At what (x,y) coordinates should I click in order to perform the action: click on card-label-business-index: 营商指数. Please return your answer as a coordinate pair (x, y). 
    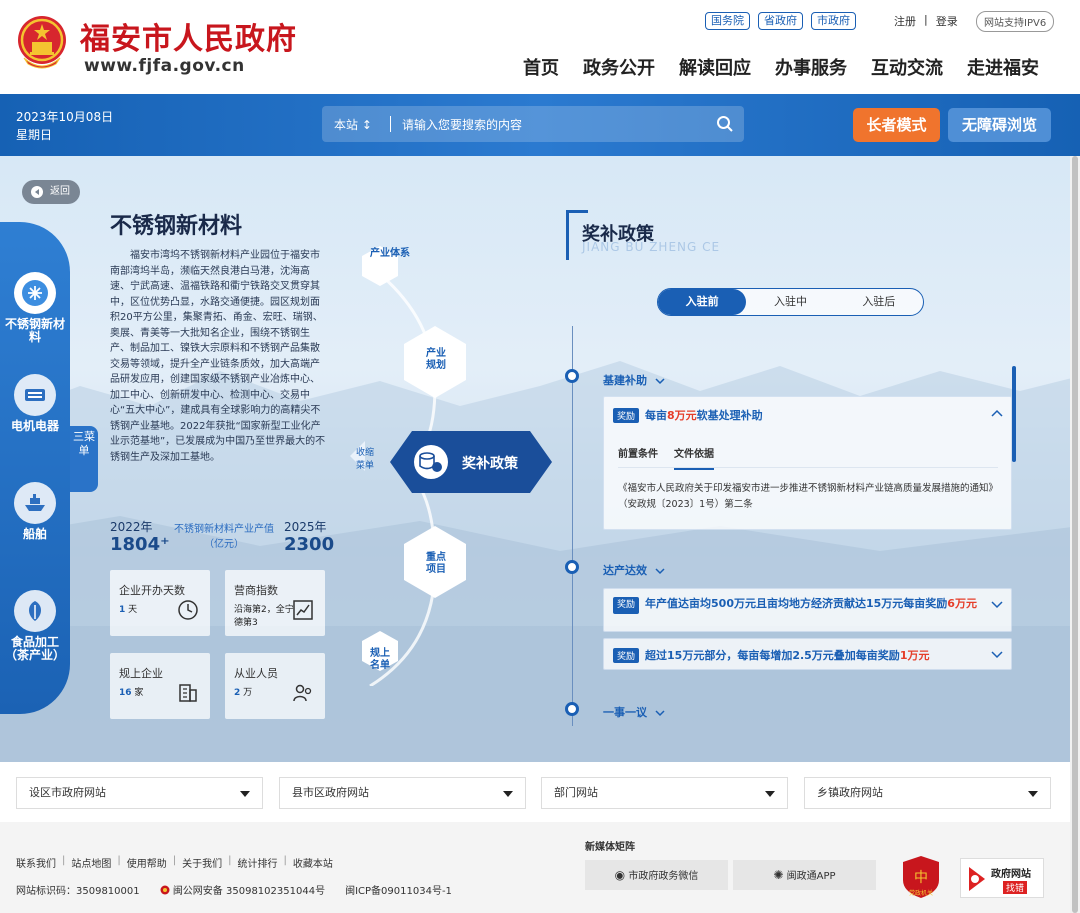
    Looking at the image, I should click on (256, 590).